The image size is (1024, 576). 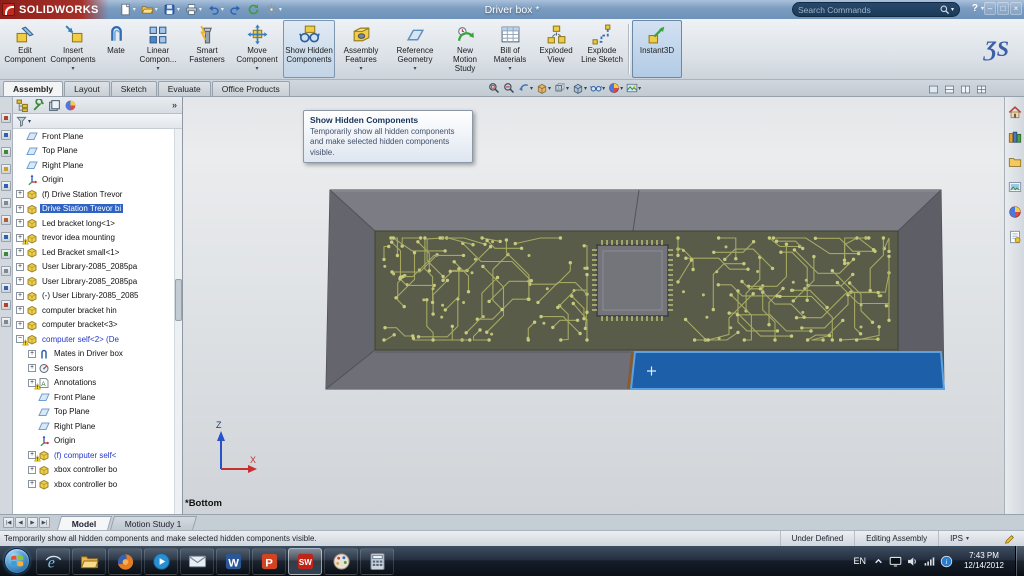 I want to click on show-hidden-components-button: Show Hidden Components, so click(x=309, y=49).